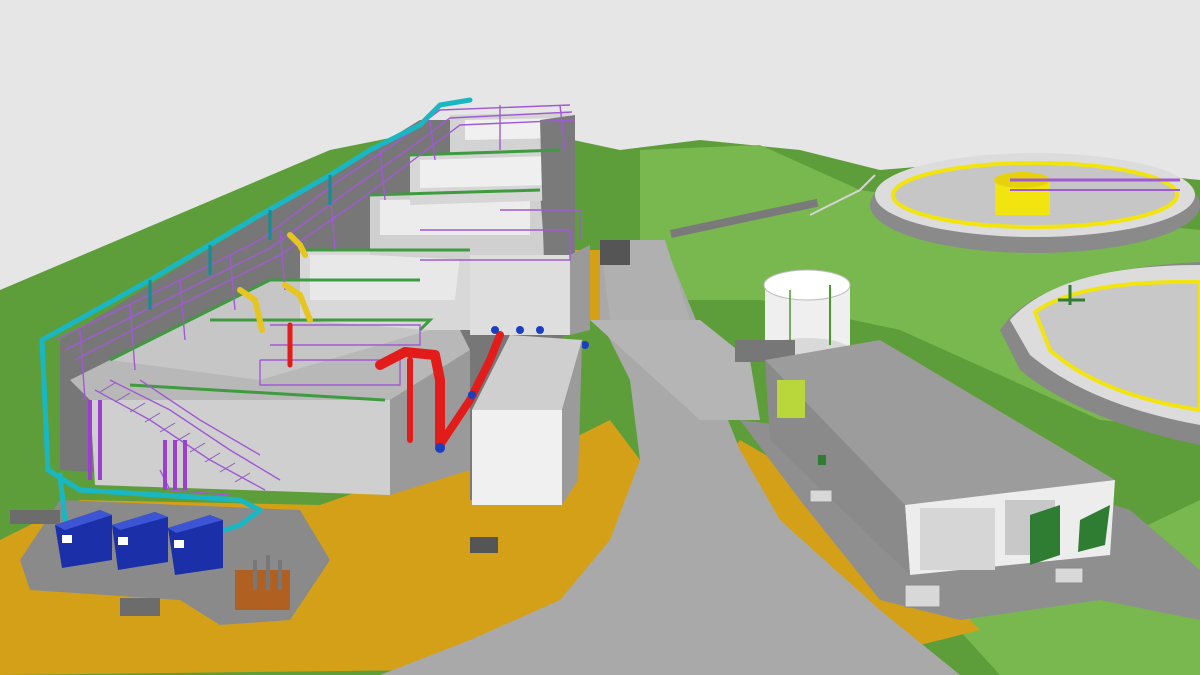  Describe the element at coordinates (385, 277) in the screenshot. I see `mid-tank-floor` at that location.